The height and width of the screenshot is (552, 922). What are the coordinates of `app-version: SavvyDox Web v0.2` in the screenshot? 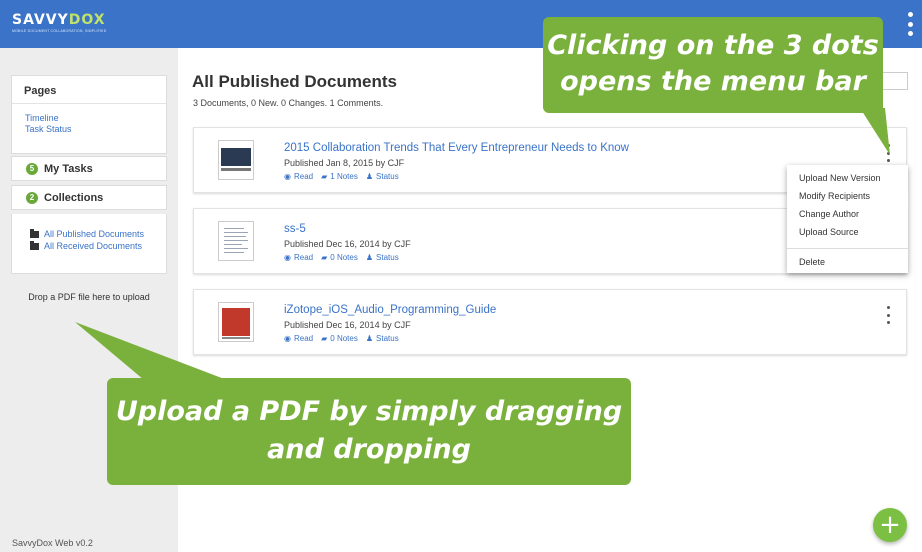 It's located at (52, 543).